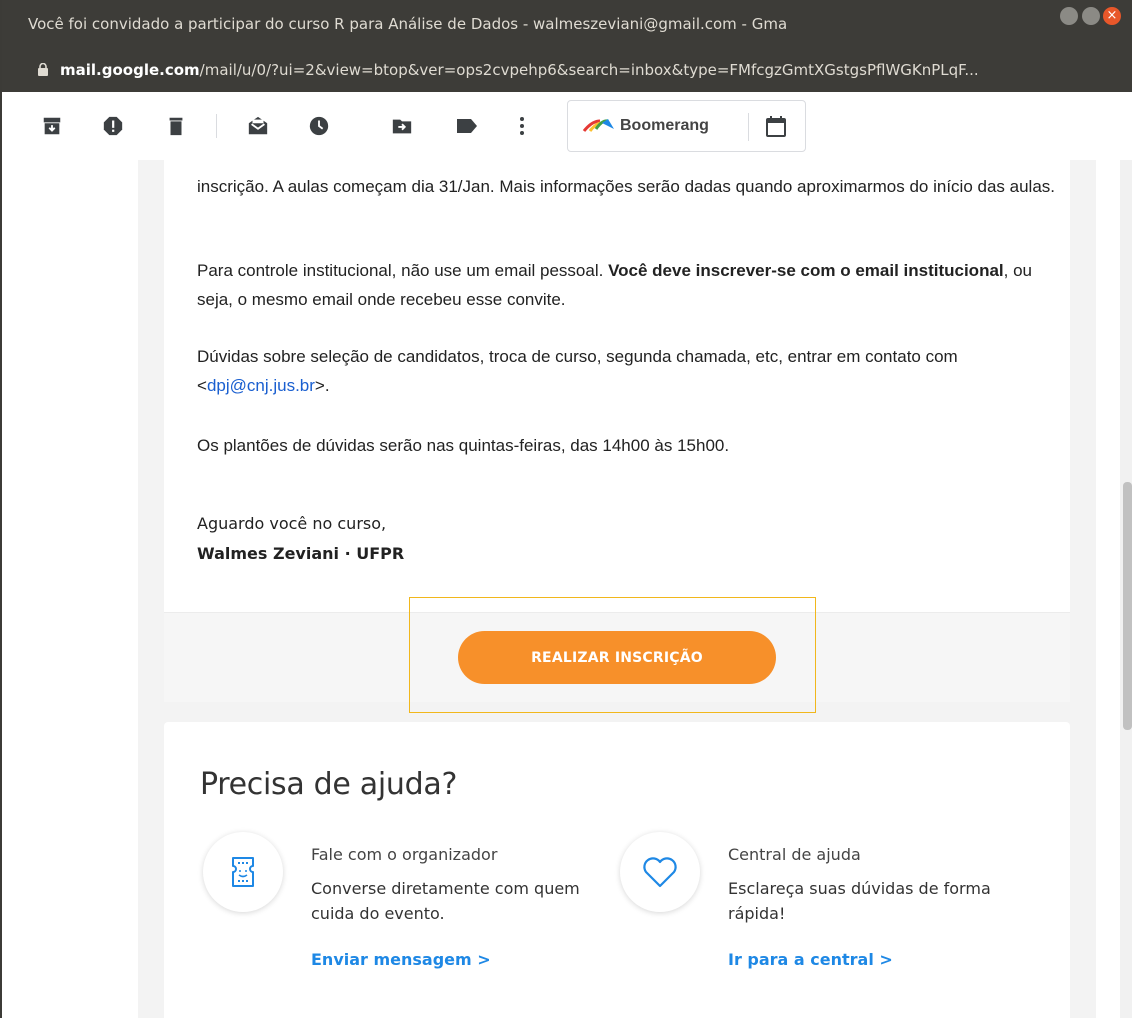  Describe the element at coordinates (329, 784) in the screenshot. I see `help-title: Precisa de ajuda?` at that location.